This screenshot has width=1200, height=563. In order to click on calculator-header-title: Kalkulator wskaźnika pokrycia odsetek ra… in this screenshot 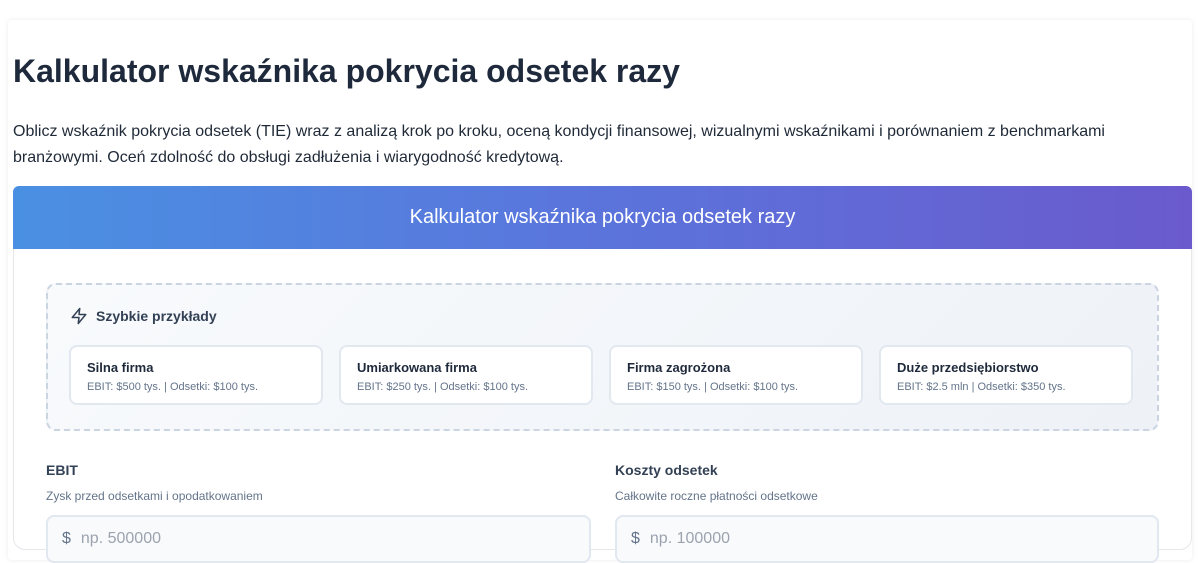, I will do `click(602, 217)`.